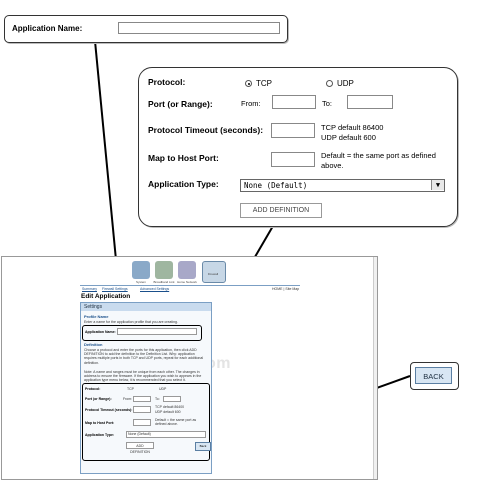  What do you see at coordinates (199, 28) in the screenshot?
I see `application-name-input` at bounding box center [199, 28].